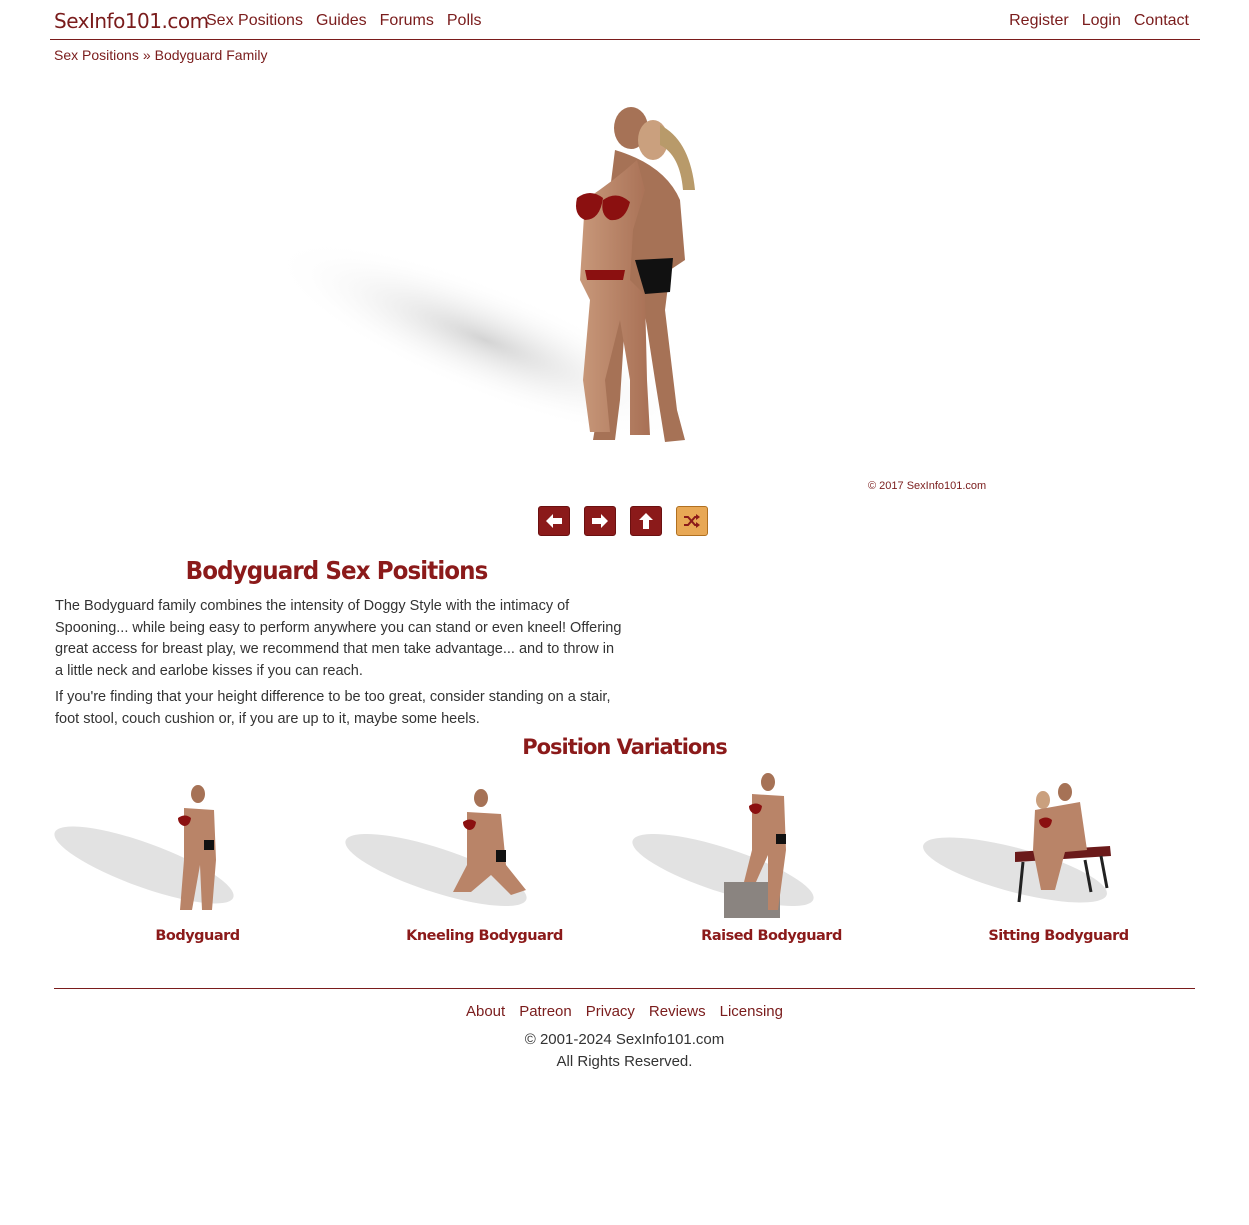 The height and width of the screenshot is (1225, 1249). What do you see at coordinates (927, 486) in the screenshot?
I see `image-copyright: © 2017 SexInfo101.com` at bounding box center [927, 486].